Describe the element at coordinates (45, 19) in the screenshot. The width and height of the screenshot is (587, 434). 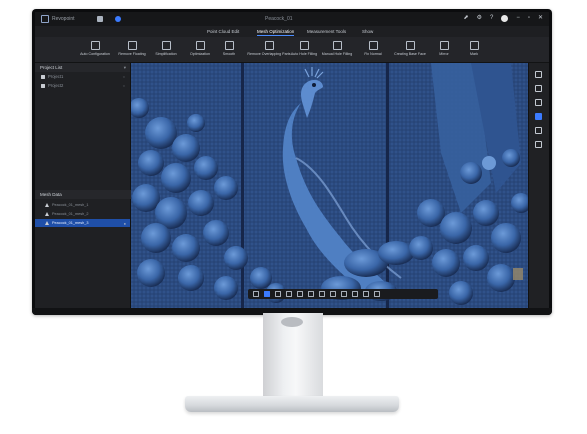
I see `logo-icon` at that location.